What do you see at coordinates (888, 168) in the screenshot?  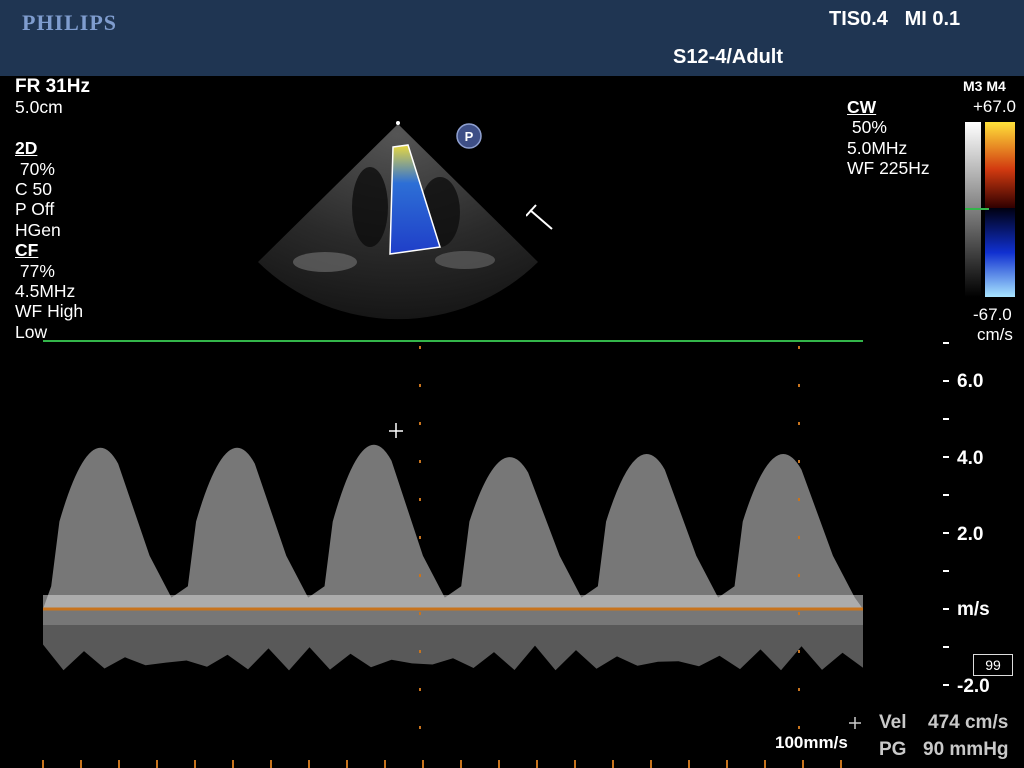 I see `cw-wall-filter: WF 225Hz` at bounding box center [888, 168].